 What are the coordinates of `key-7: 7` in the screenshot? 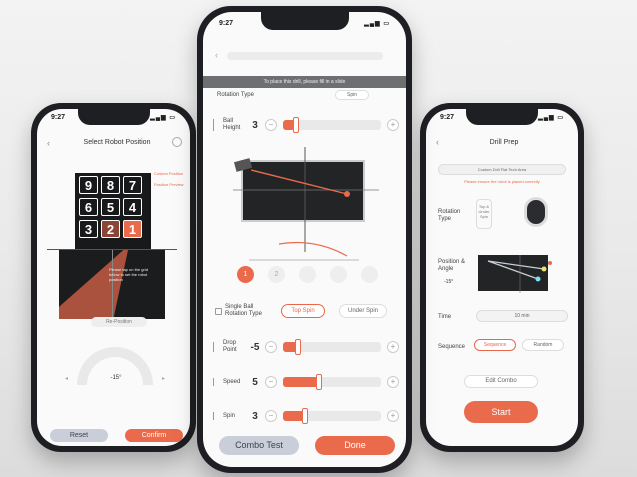 It's located at (132, 185).